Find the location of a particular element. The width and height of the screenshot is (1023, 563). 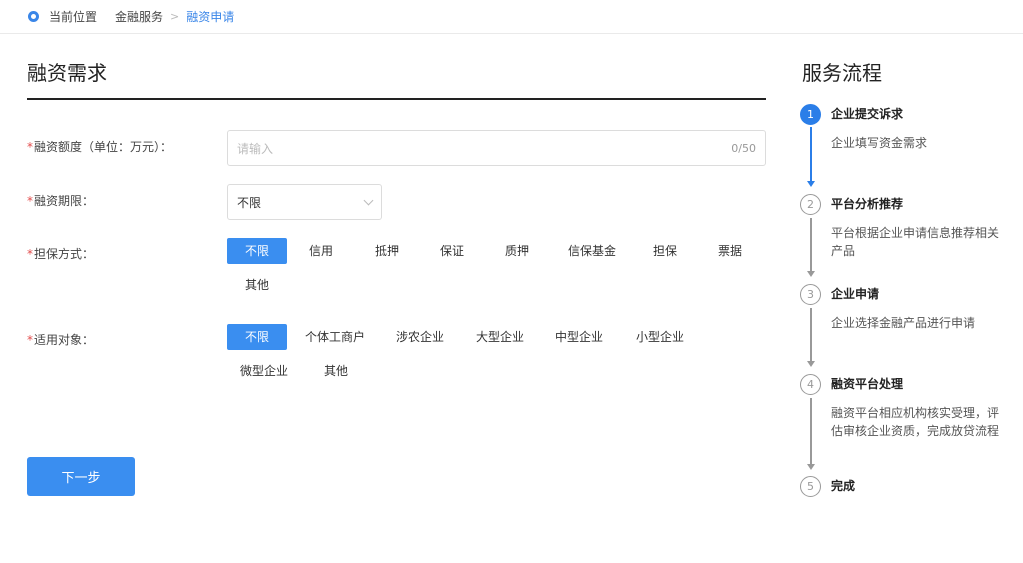

step-description: 融资平台相应机构核实受理，评估审核企业资质，完成放贷流程 is located at coordinates (915, 422).